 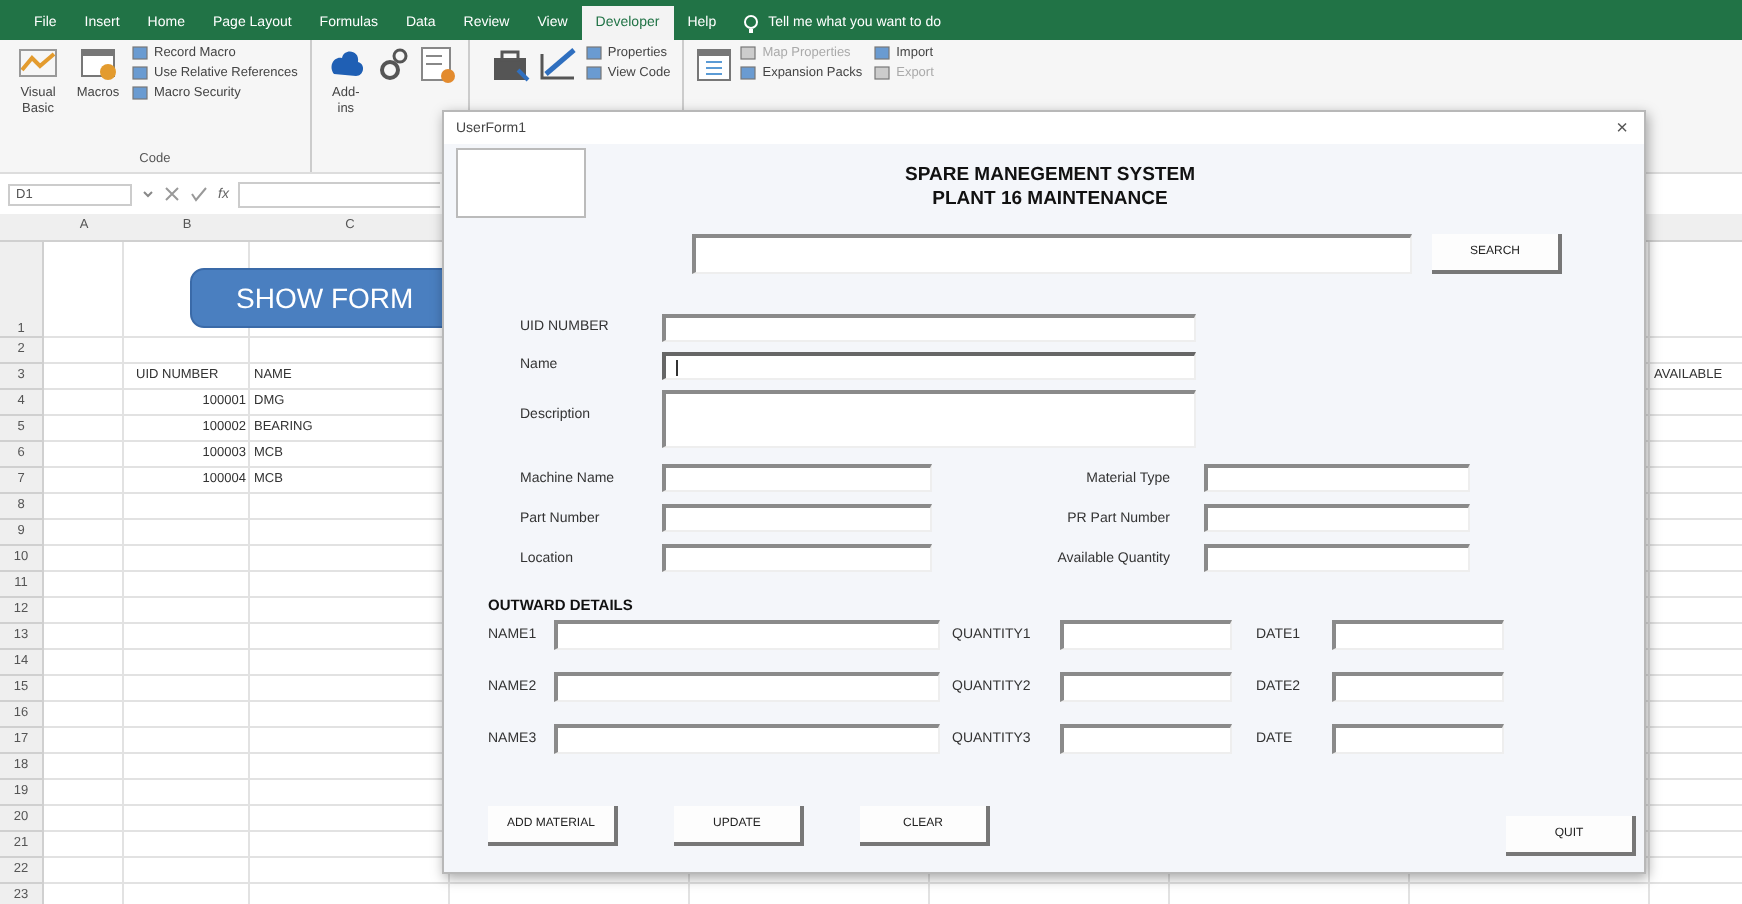 What do you see at coordinates (521, 183) in the screenshot?
I see `image-frame` at bounding box center [521, 183].